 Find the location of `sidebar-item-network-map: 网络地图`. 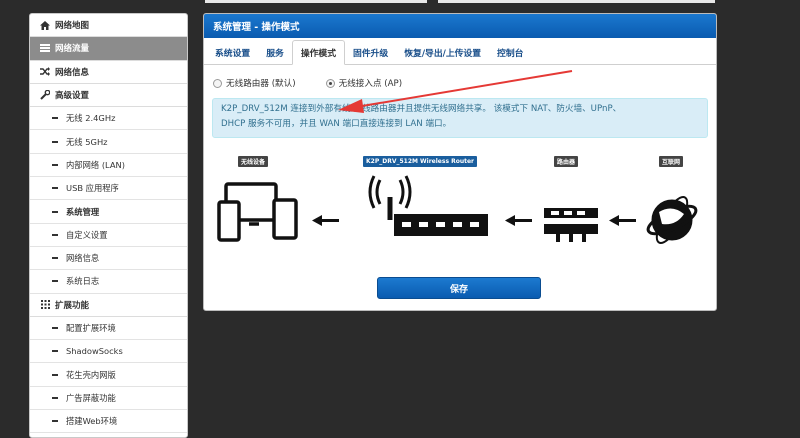

sidebar-item-network-map: 网络地图 is located at coordinates (108, 26).